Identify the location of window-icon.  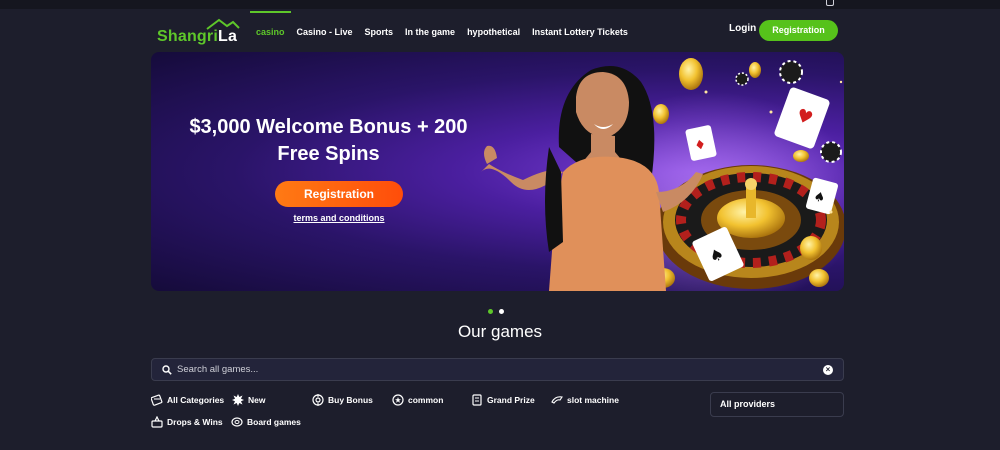
(830, 3).